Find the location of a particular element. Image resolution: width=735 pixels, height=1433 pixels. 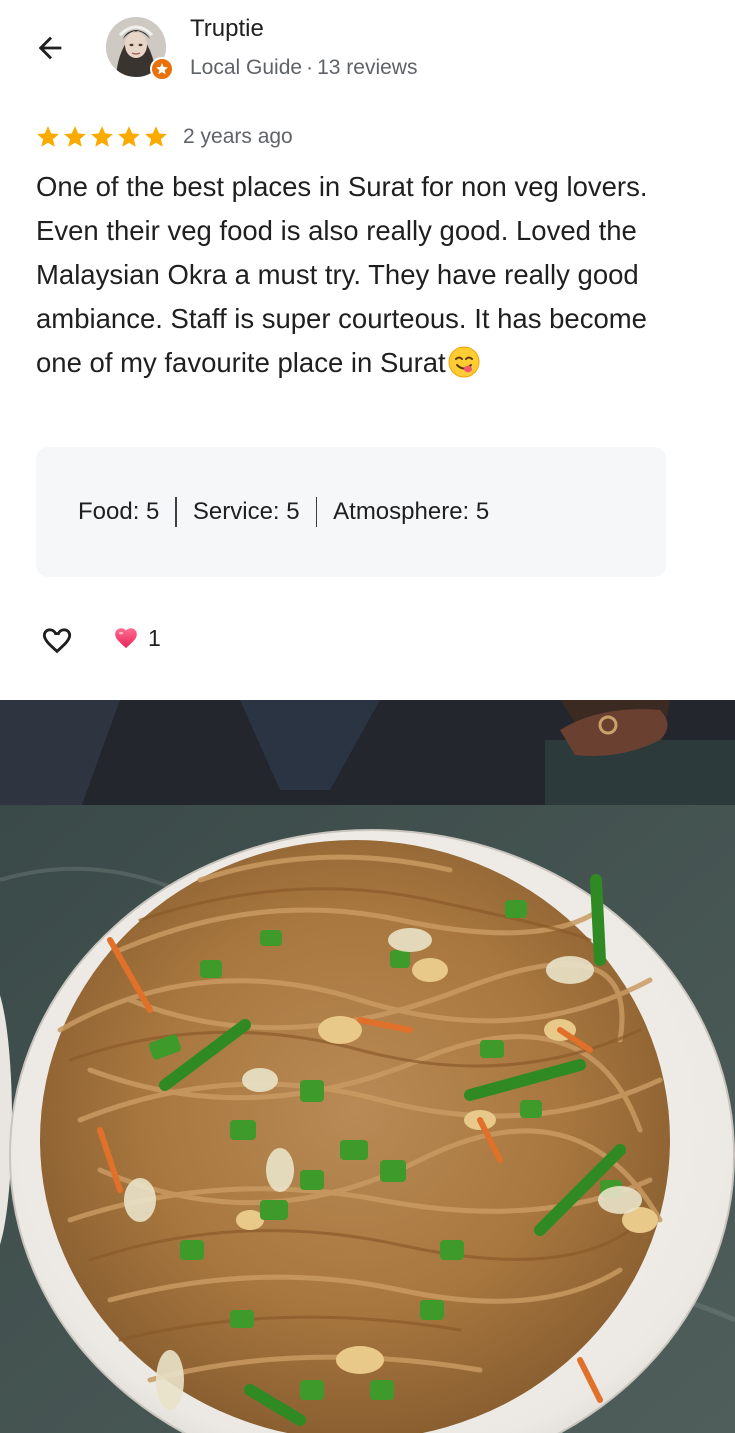

arrow-back-icon is located at coordinates (50, 48).